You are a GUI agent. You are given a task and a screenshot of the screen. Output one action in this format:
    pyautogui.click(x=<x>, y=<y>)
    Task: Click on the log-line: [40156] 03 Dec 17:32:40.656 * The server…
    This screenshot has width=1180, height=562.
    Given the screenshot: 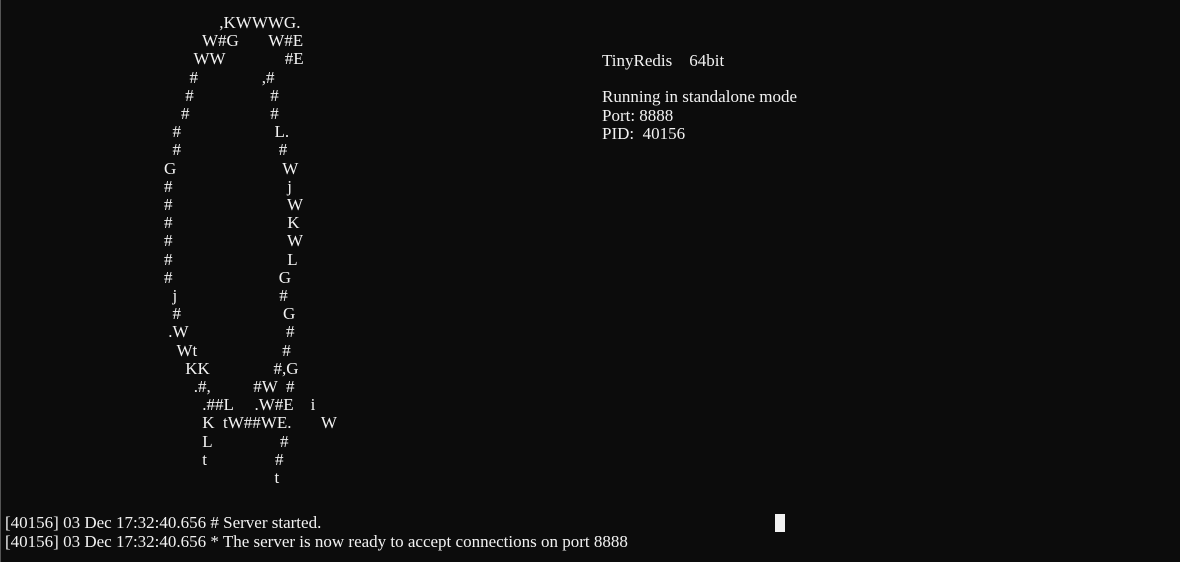 What is the action you would take?
    pyautogui.click(x=316, y=541)
    